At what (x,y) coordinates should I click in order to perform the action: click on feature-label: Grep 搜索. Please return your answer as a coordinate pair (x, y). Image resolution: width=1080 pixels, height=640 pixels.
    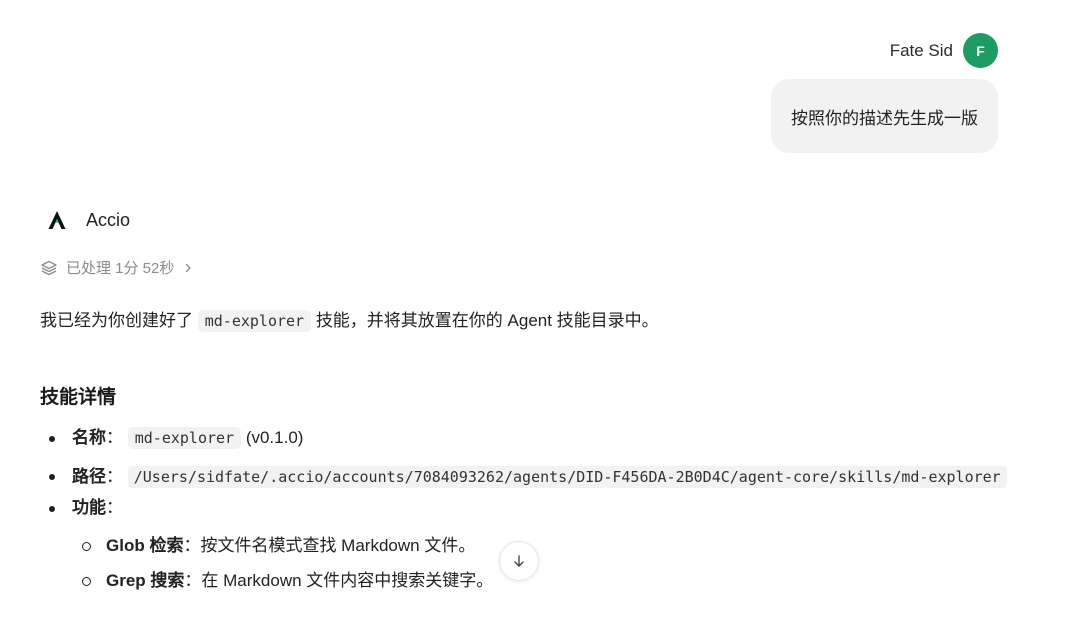
    Looking at the image, I should click on (145, 580).